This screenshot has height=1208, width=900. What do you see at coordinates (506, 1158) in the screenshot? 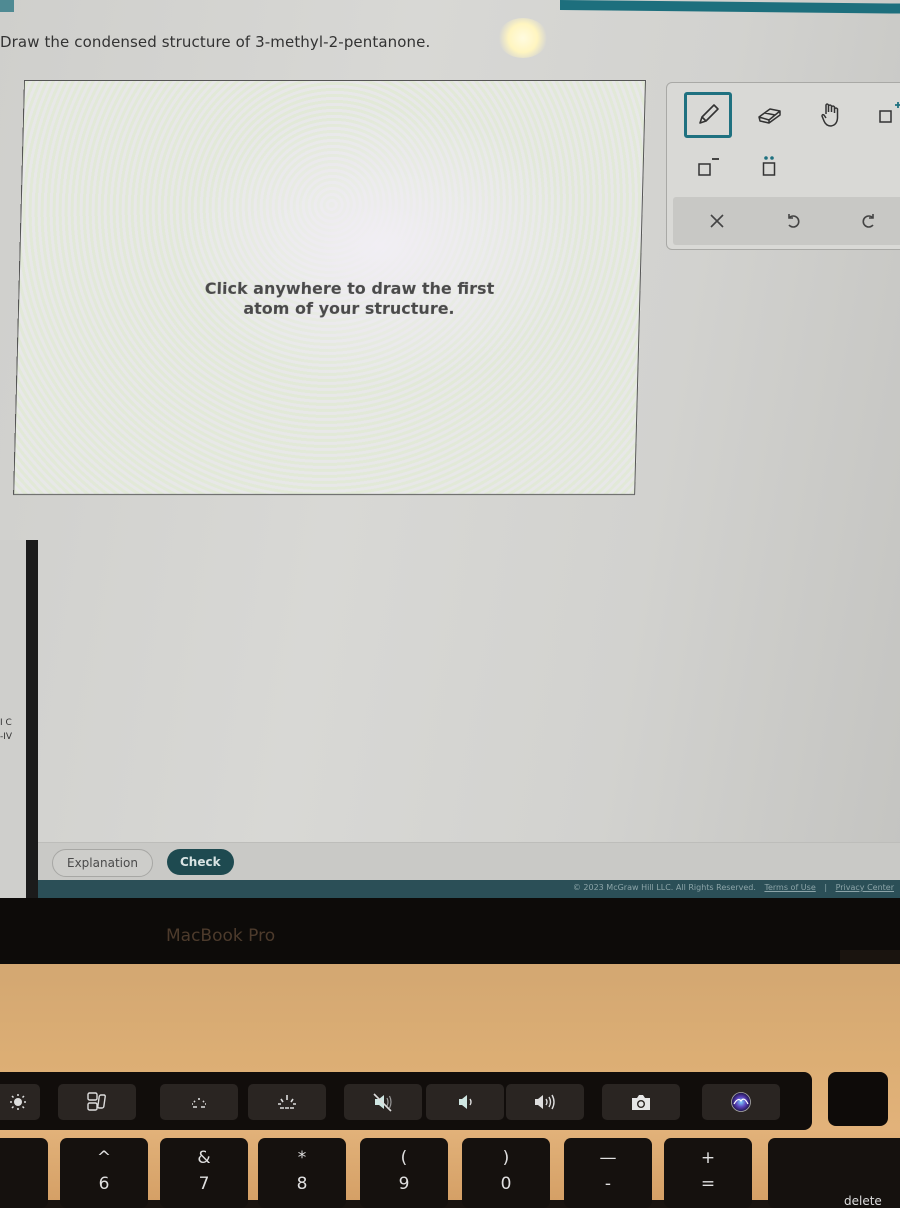
I see `key-0-shift: )` at bounding box center [506, 1158].